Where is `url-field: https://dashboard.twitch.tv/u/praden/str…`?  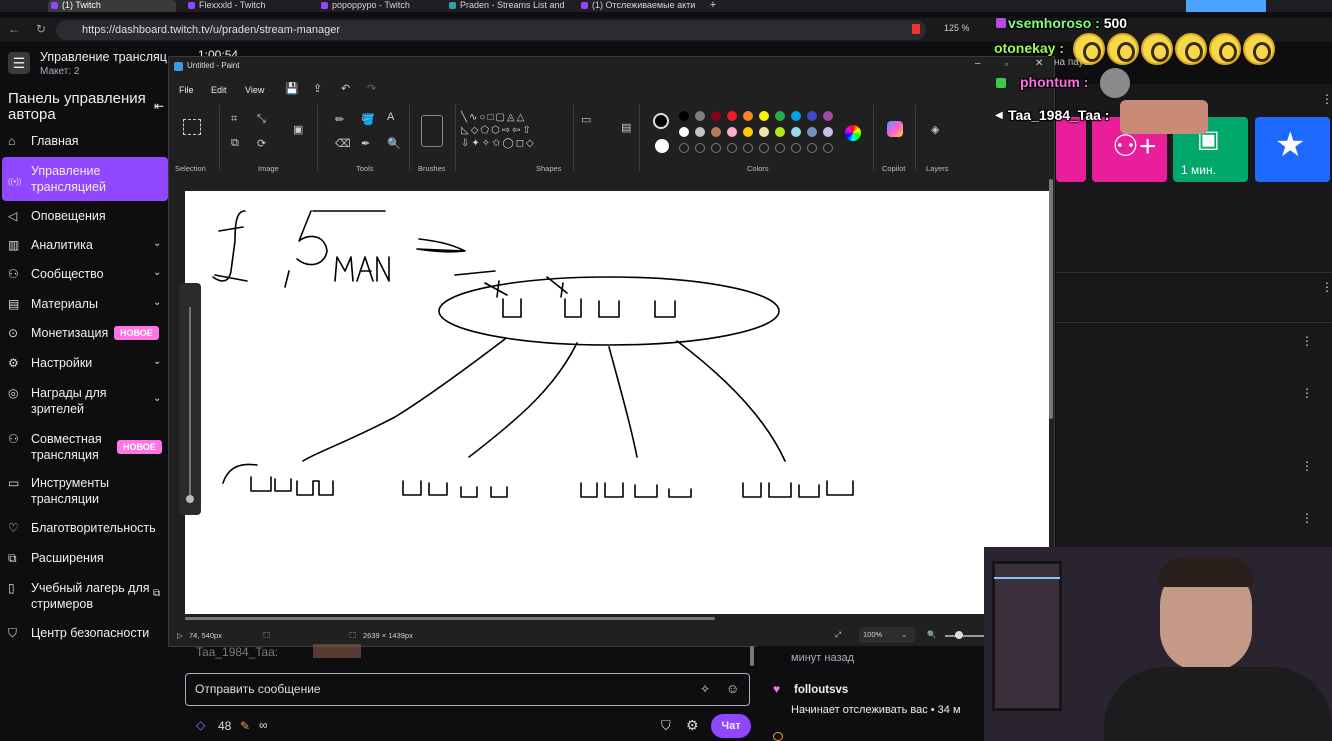
url-field: https://dashboard.twitch.tv/u/praden/str… is located at coordinates (491, 30).